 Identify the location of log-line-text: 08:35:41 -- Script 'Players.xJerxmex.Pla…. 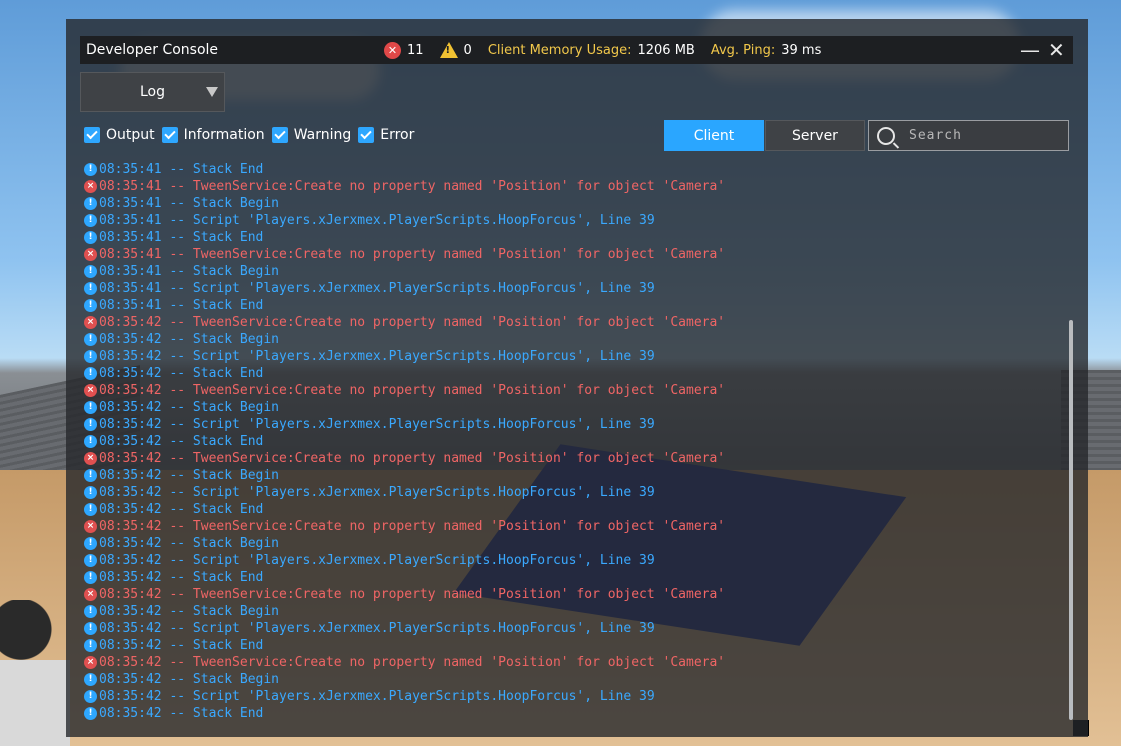
(377, 288).